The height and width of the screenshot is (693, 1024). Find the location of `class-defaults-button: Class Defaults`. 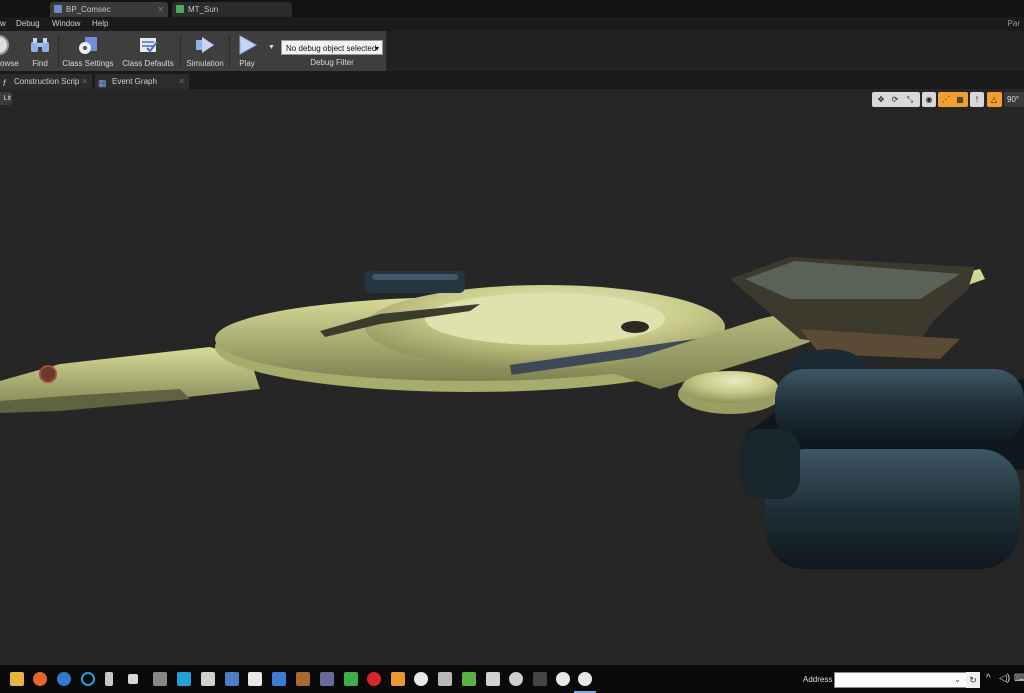

class-defaults-button: Class Defaults is located at coordinates (148, 51).